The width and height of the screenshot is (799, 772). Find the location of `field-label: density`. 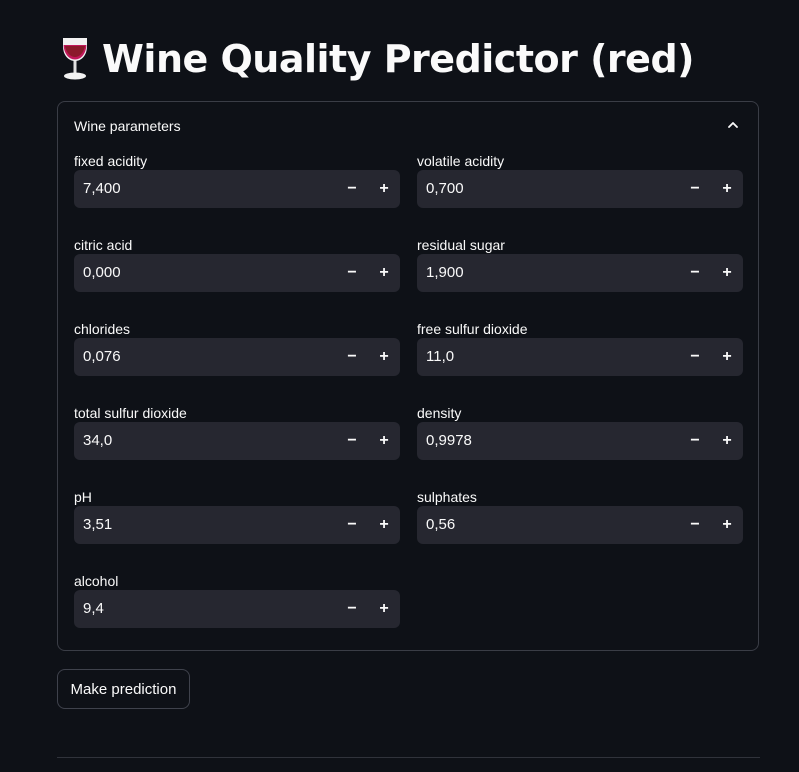

field-label: density is located at coordinates (439, 413).